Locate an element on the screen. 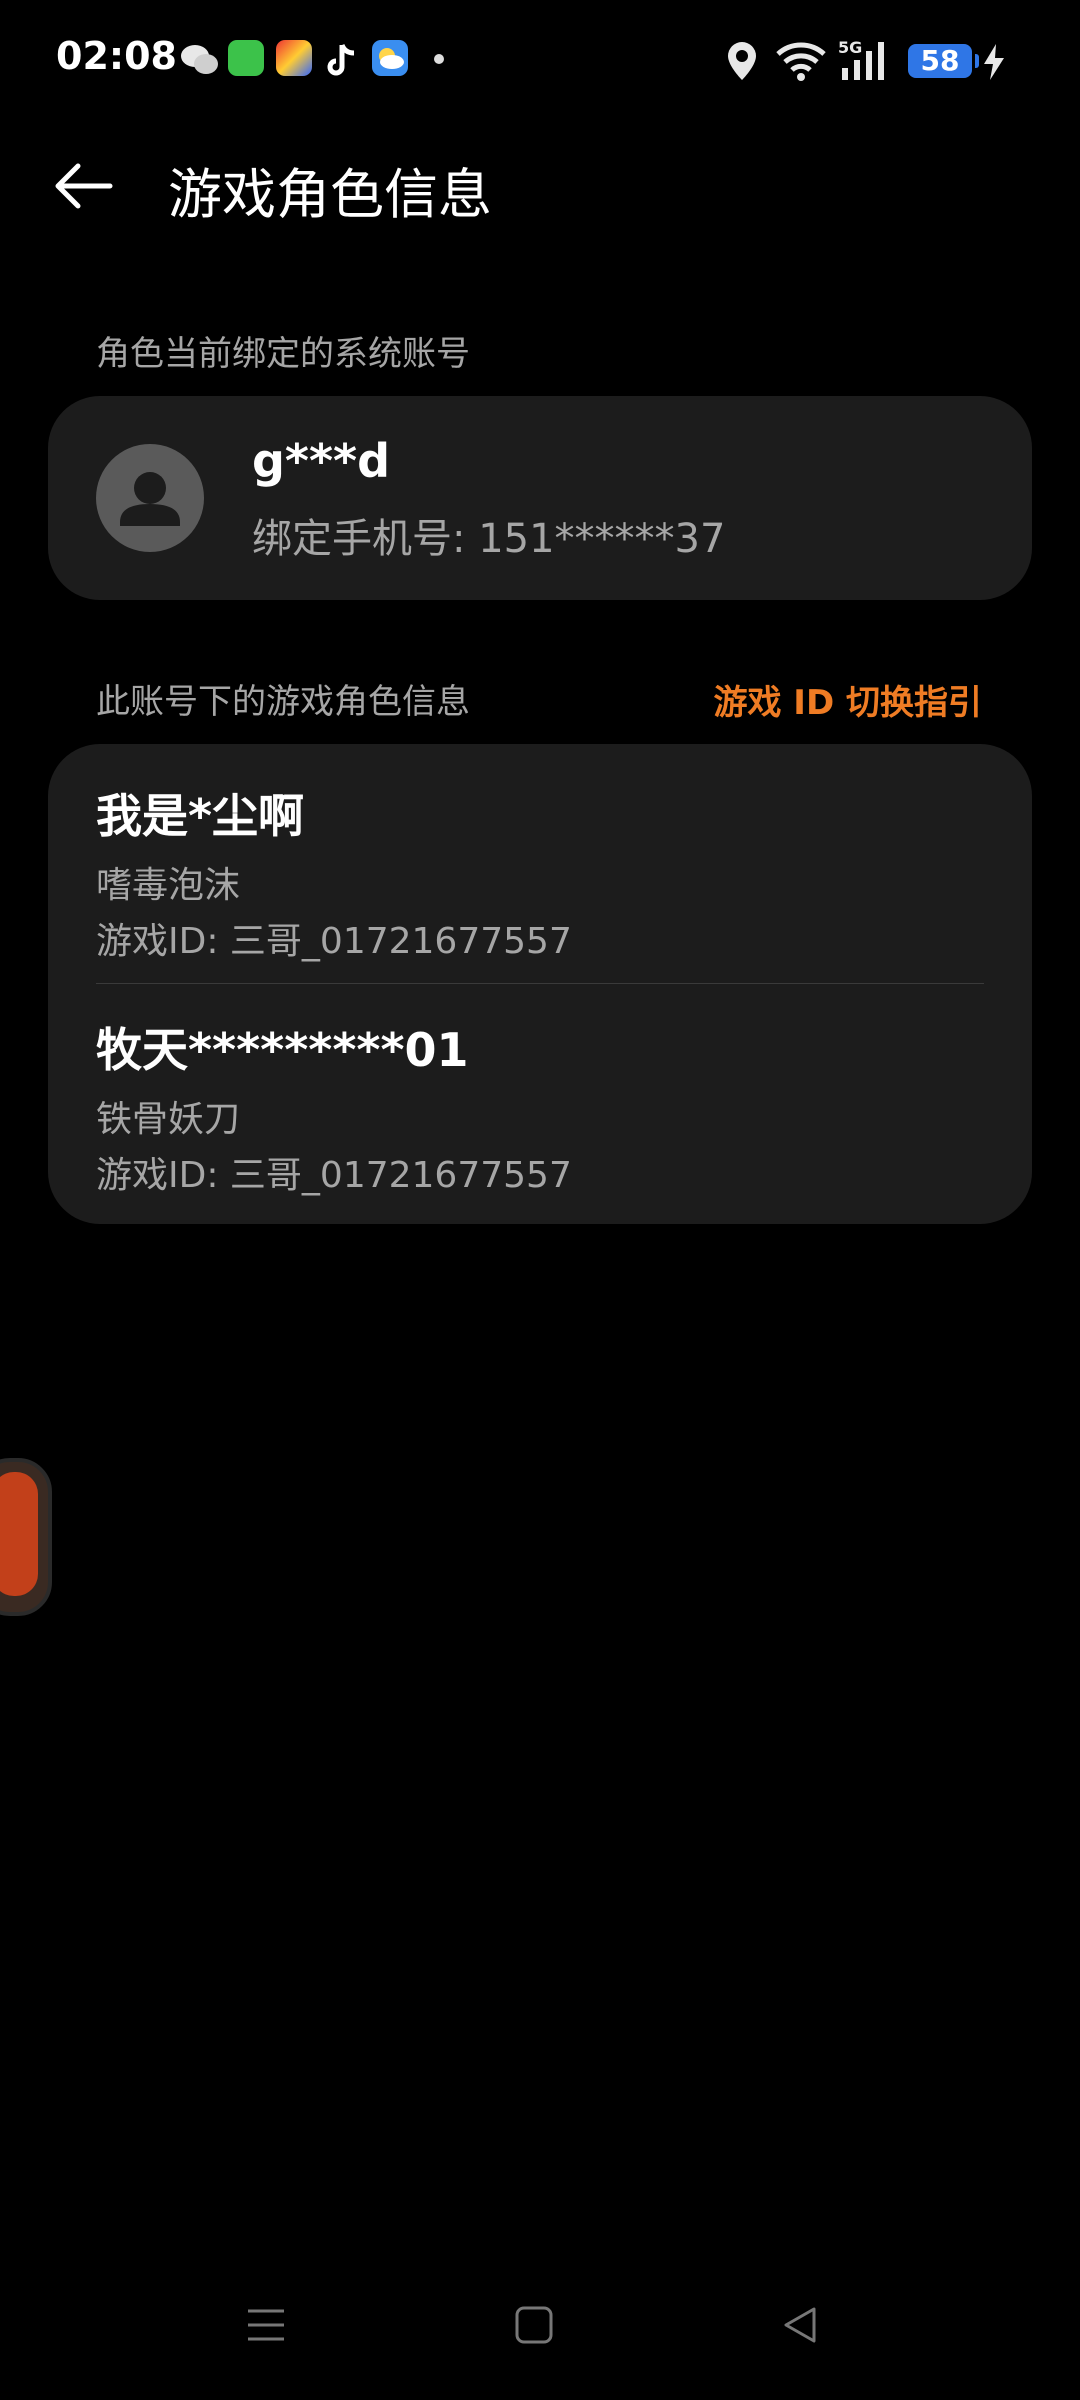 This screenshot has height=2400, width=1080. role-name: 牧天*********01 is located at coordinates (282, 1050).